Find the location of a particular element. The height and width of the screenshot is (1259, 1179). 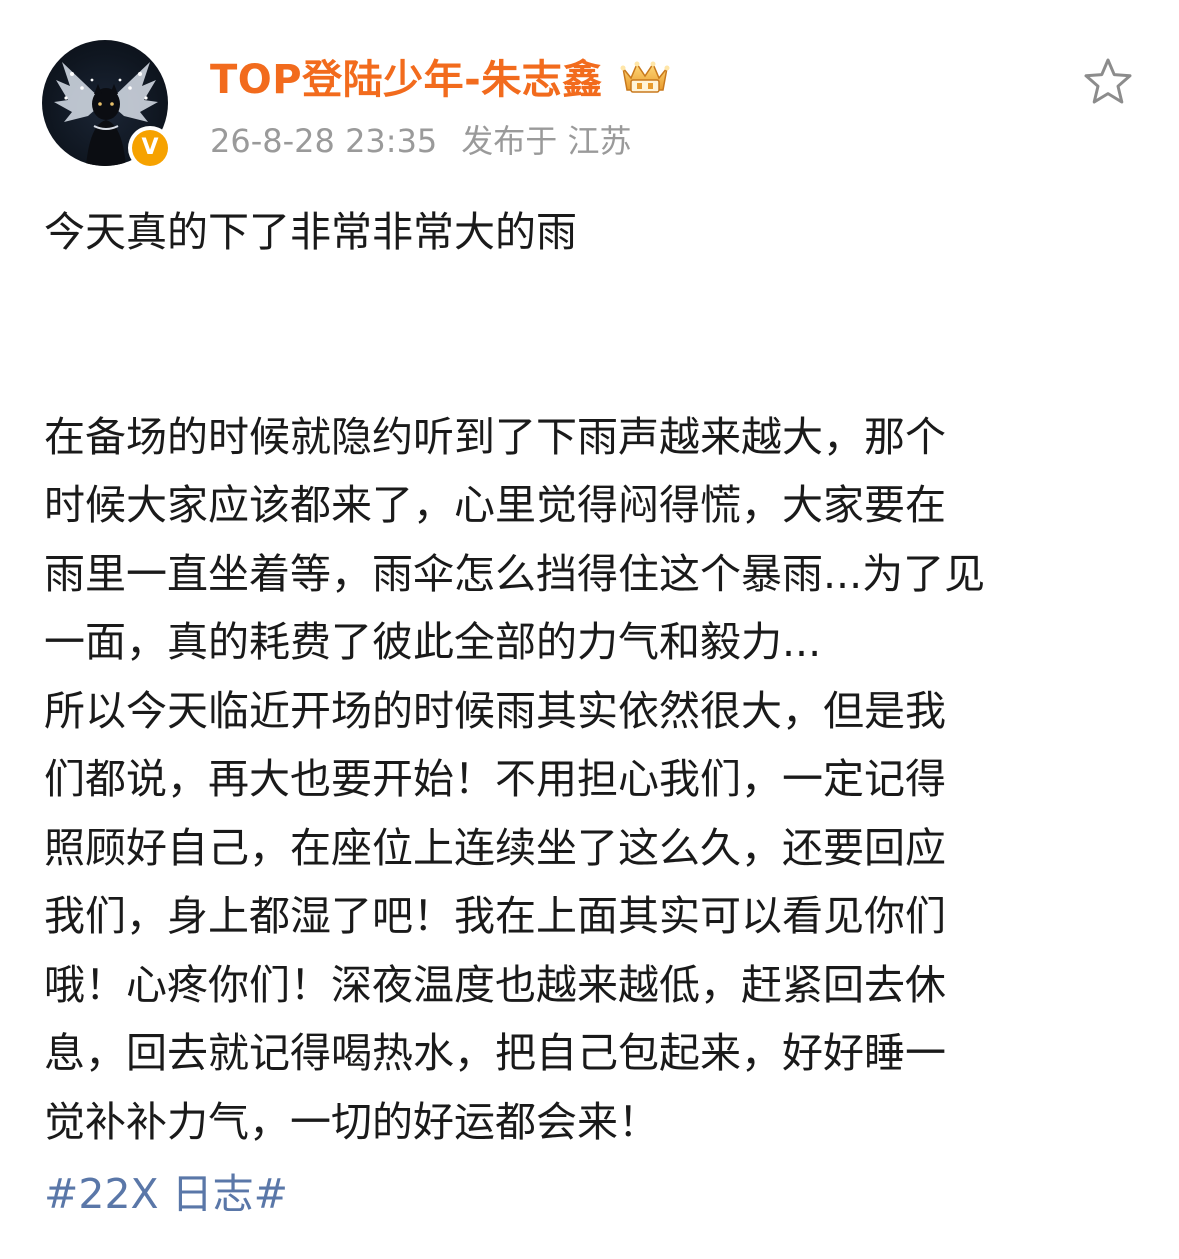

author-name: TOP登陆少年-朱志鑫 is located at coordinates (406, 76).